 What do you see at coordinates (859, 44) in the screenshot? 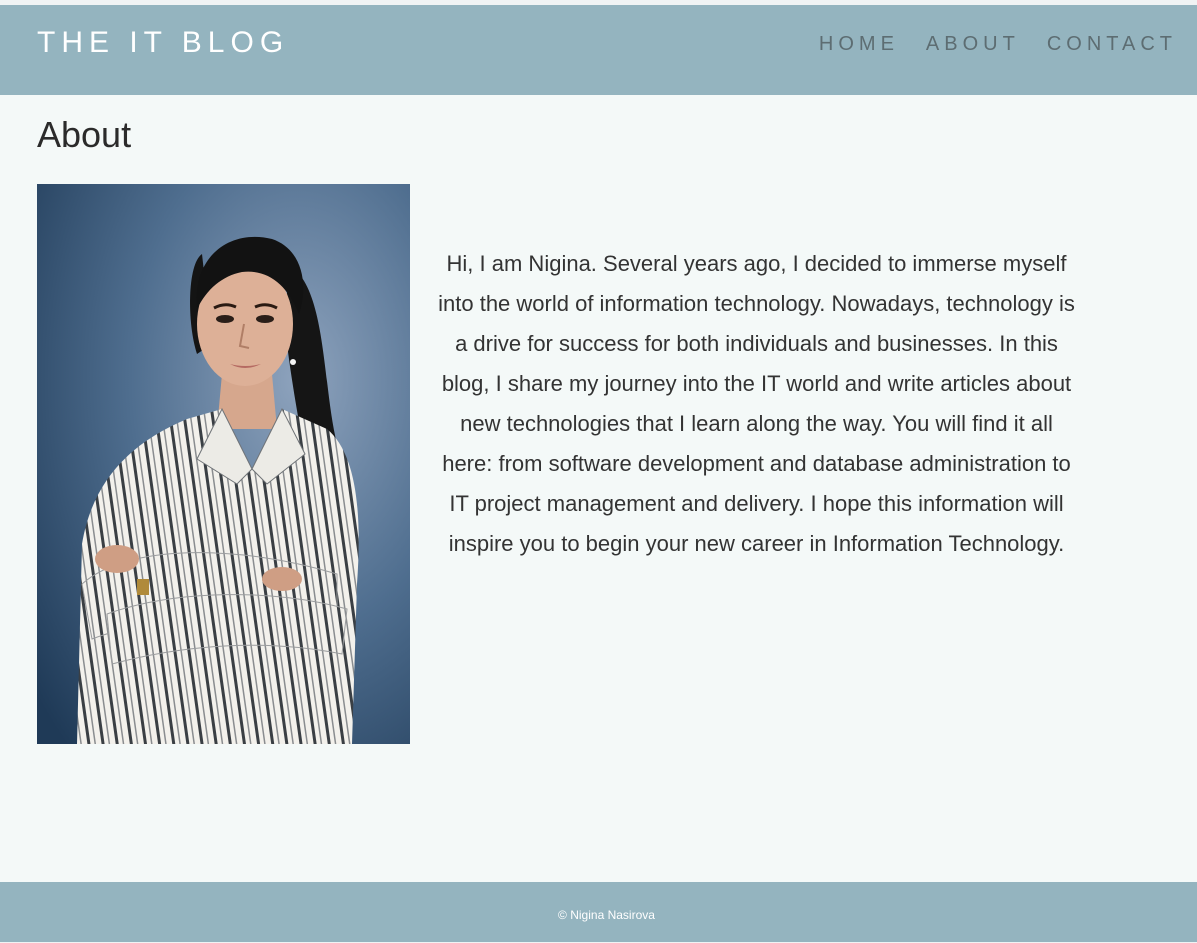
I see `nav-link-home: HOME` at bounding box center [859, 44].